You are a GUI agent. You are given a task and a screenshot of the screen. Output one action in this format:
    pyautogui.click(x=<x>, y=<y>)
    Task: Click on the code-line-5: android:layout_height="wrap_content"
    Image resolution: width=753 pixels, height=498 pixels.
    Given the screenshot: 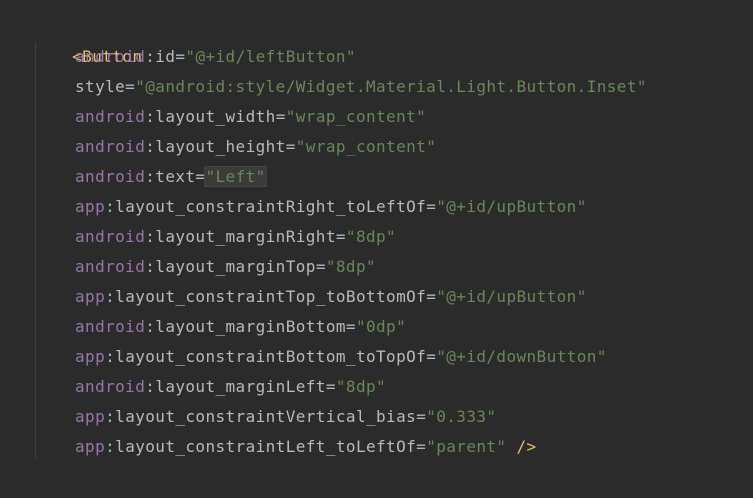 What is the action you would take?
    pyautogui.click(x=255, y=147)
    